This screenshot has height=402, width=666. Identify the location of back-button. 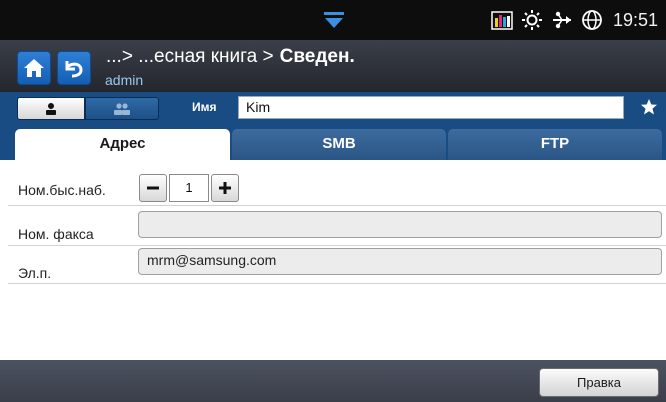
(74, 68).